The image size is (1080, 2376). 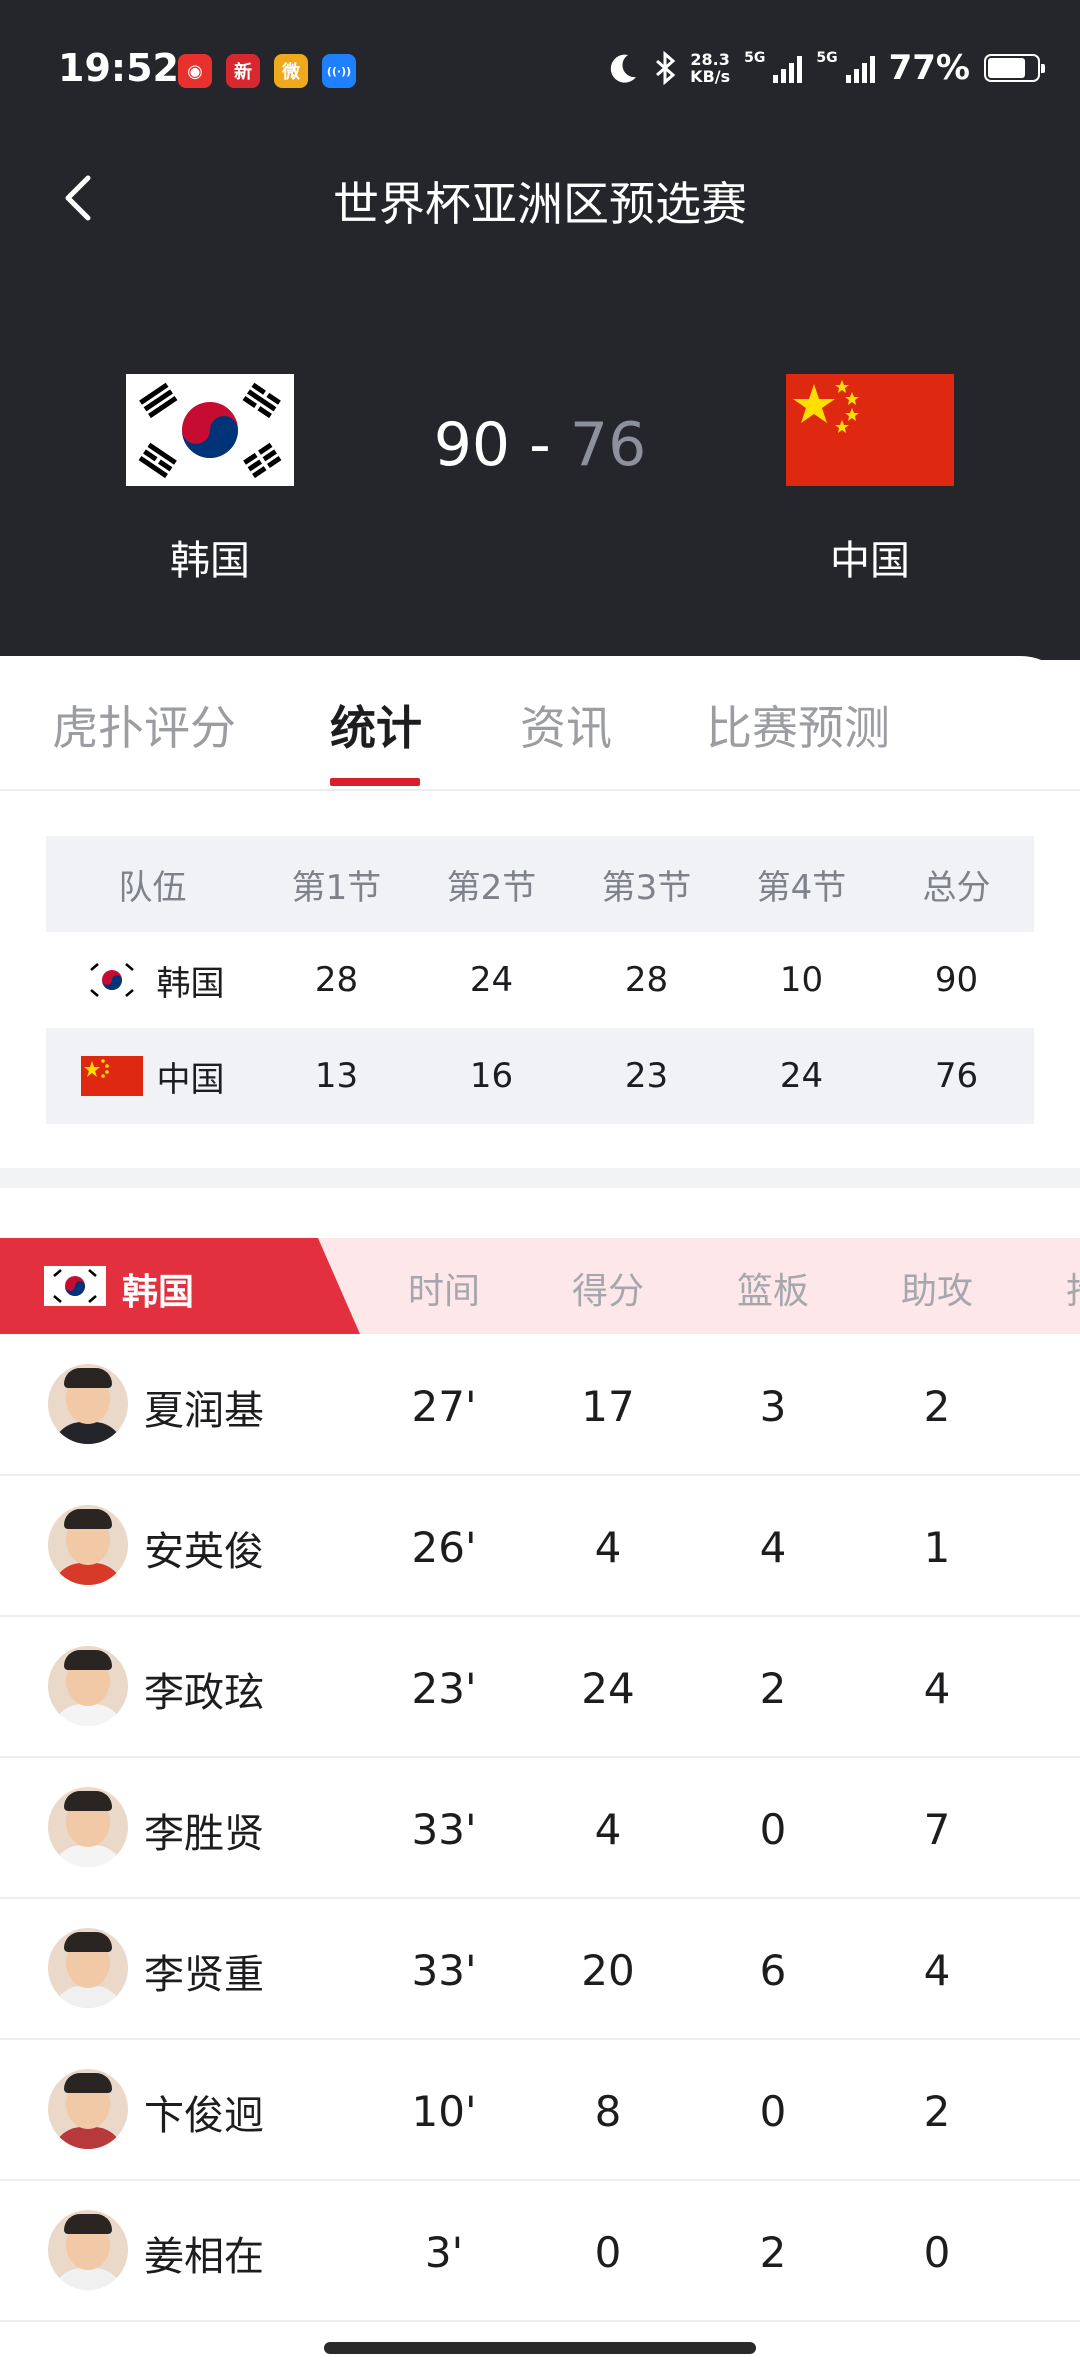 What do you see at coordinates (336, 887) in the screenshot?
I see `header-q1: 第1节` at bounding box center [336, 887].